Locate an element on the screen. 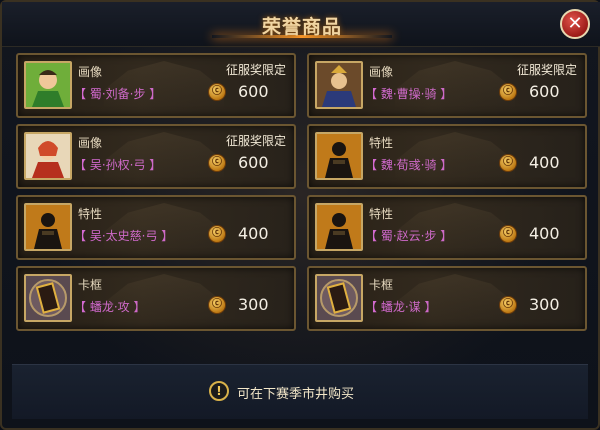 The width and height of the screenshot is (600, 430). shop-item-card: 特性【 蜀·赵云·步 】 ⓒ 400 is located at coordinates (447, 227).